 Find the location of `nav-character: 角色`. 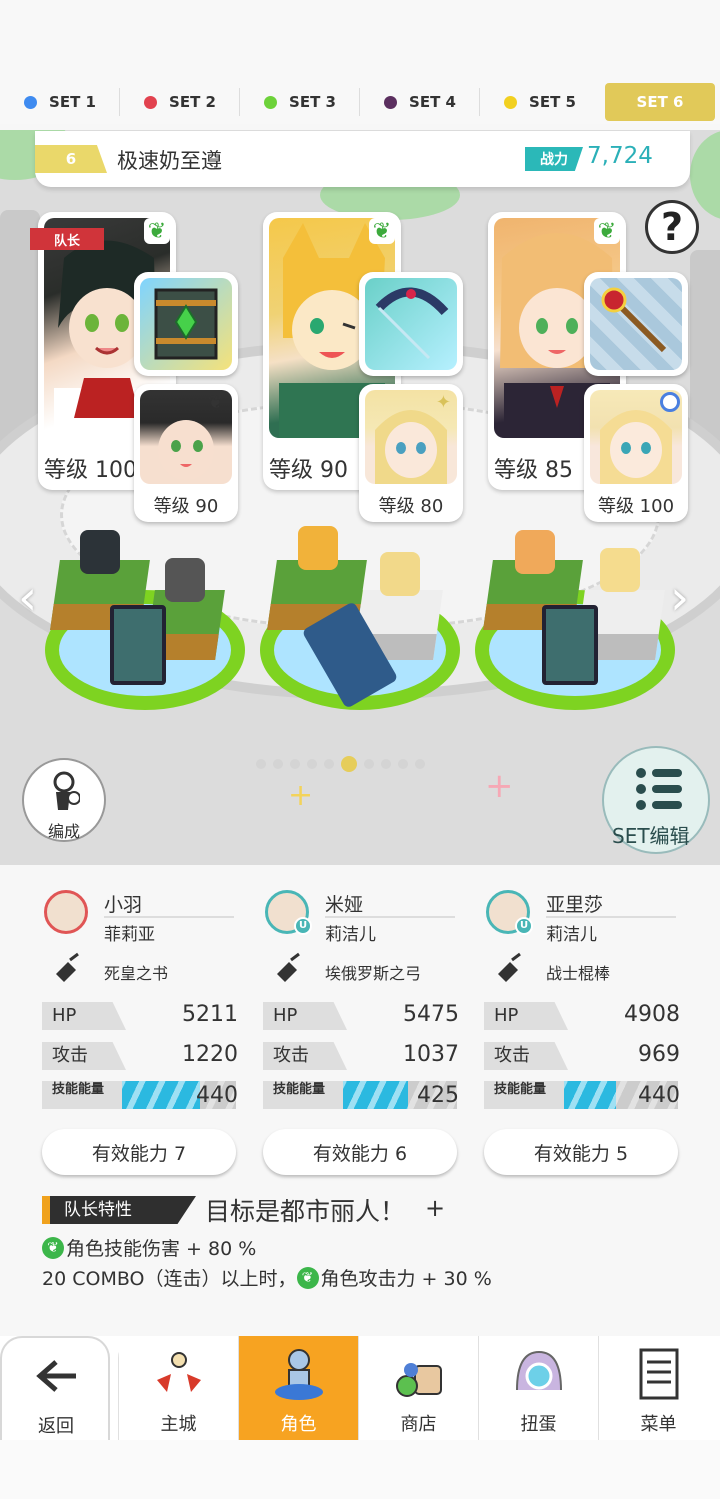

nav-character: 角色 is located at coordinates (298, 1388).